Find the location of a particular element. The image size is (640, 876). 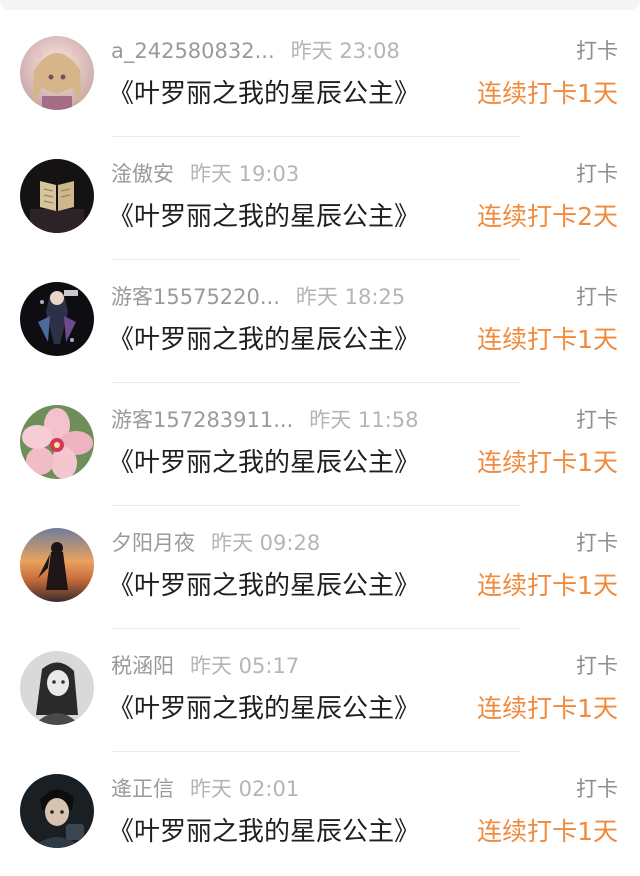

list-item: 税涵阳 昨天 05:17 打卡 《叶罗丽之我的星辰公主》 连续打卡1天 is located at coordinates (320, 690).